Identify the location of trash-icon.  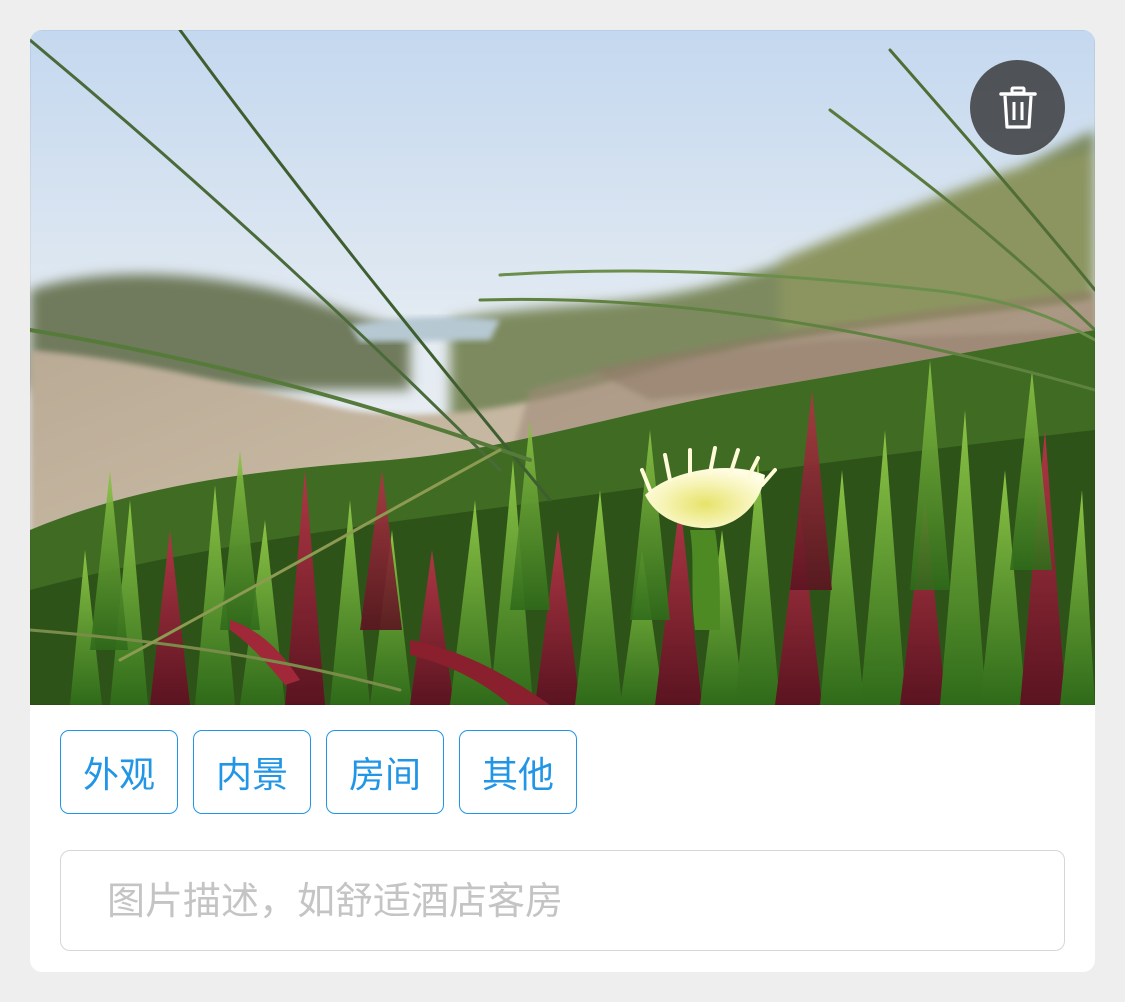
(1017, 107).